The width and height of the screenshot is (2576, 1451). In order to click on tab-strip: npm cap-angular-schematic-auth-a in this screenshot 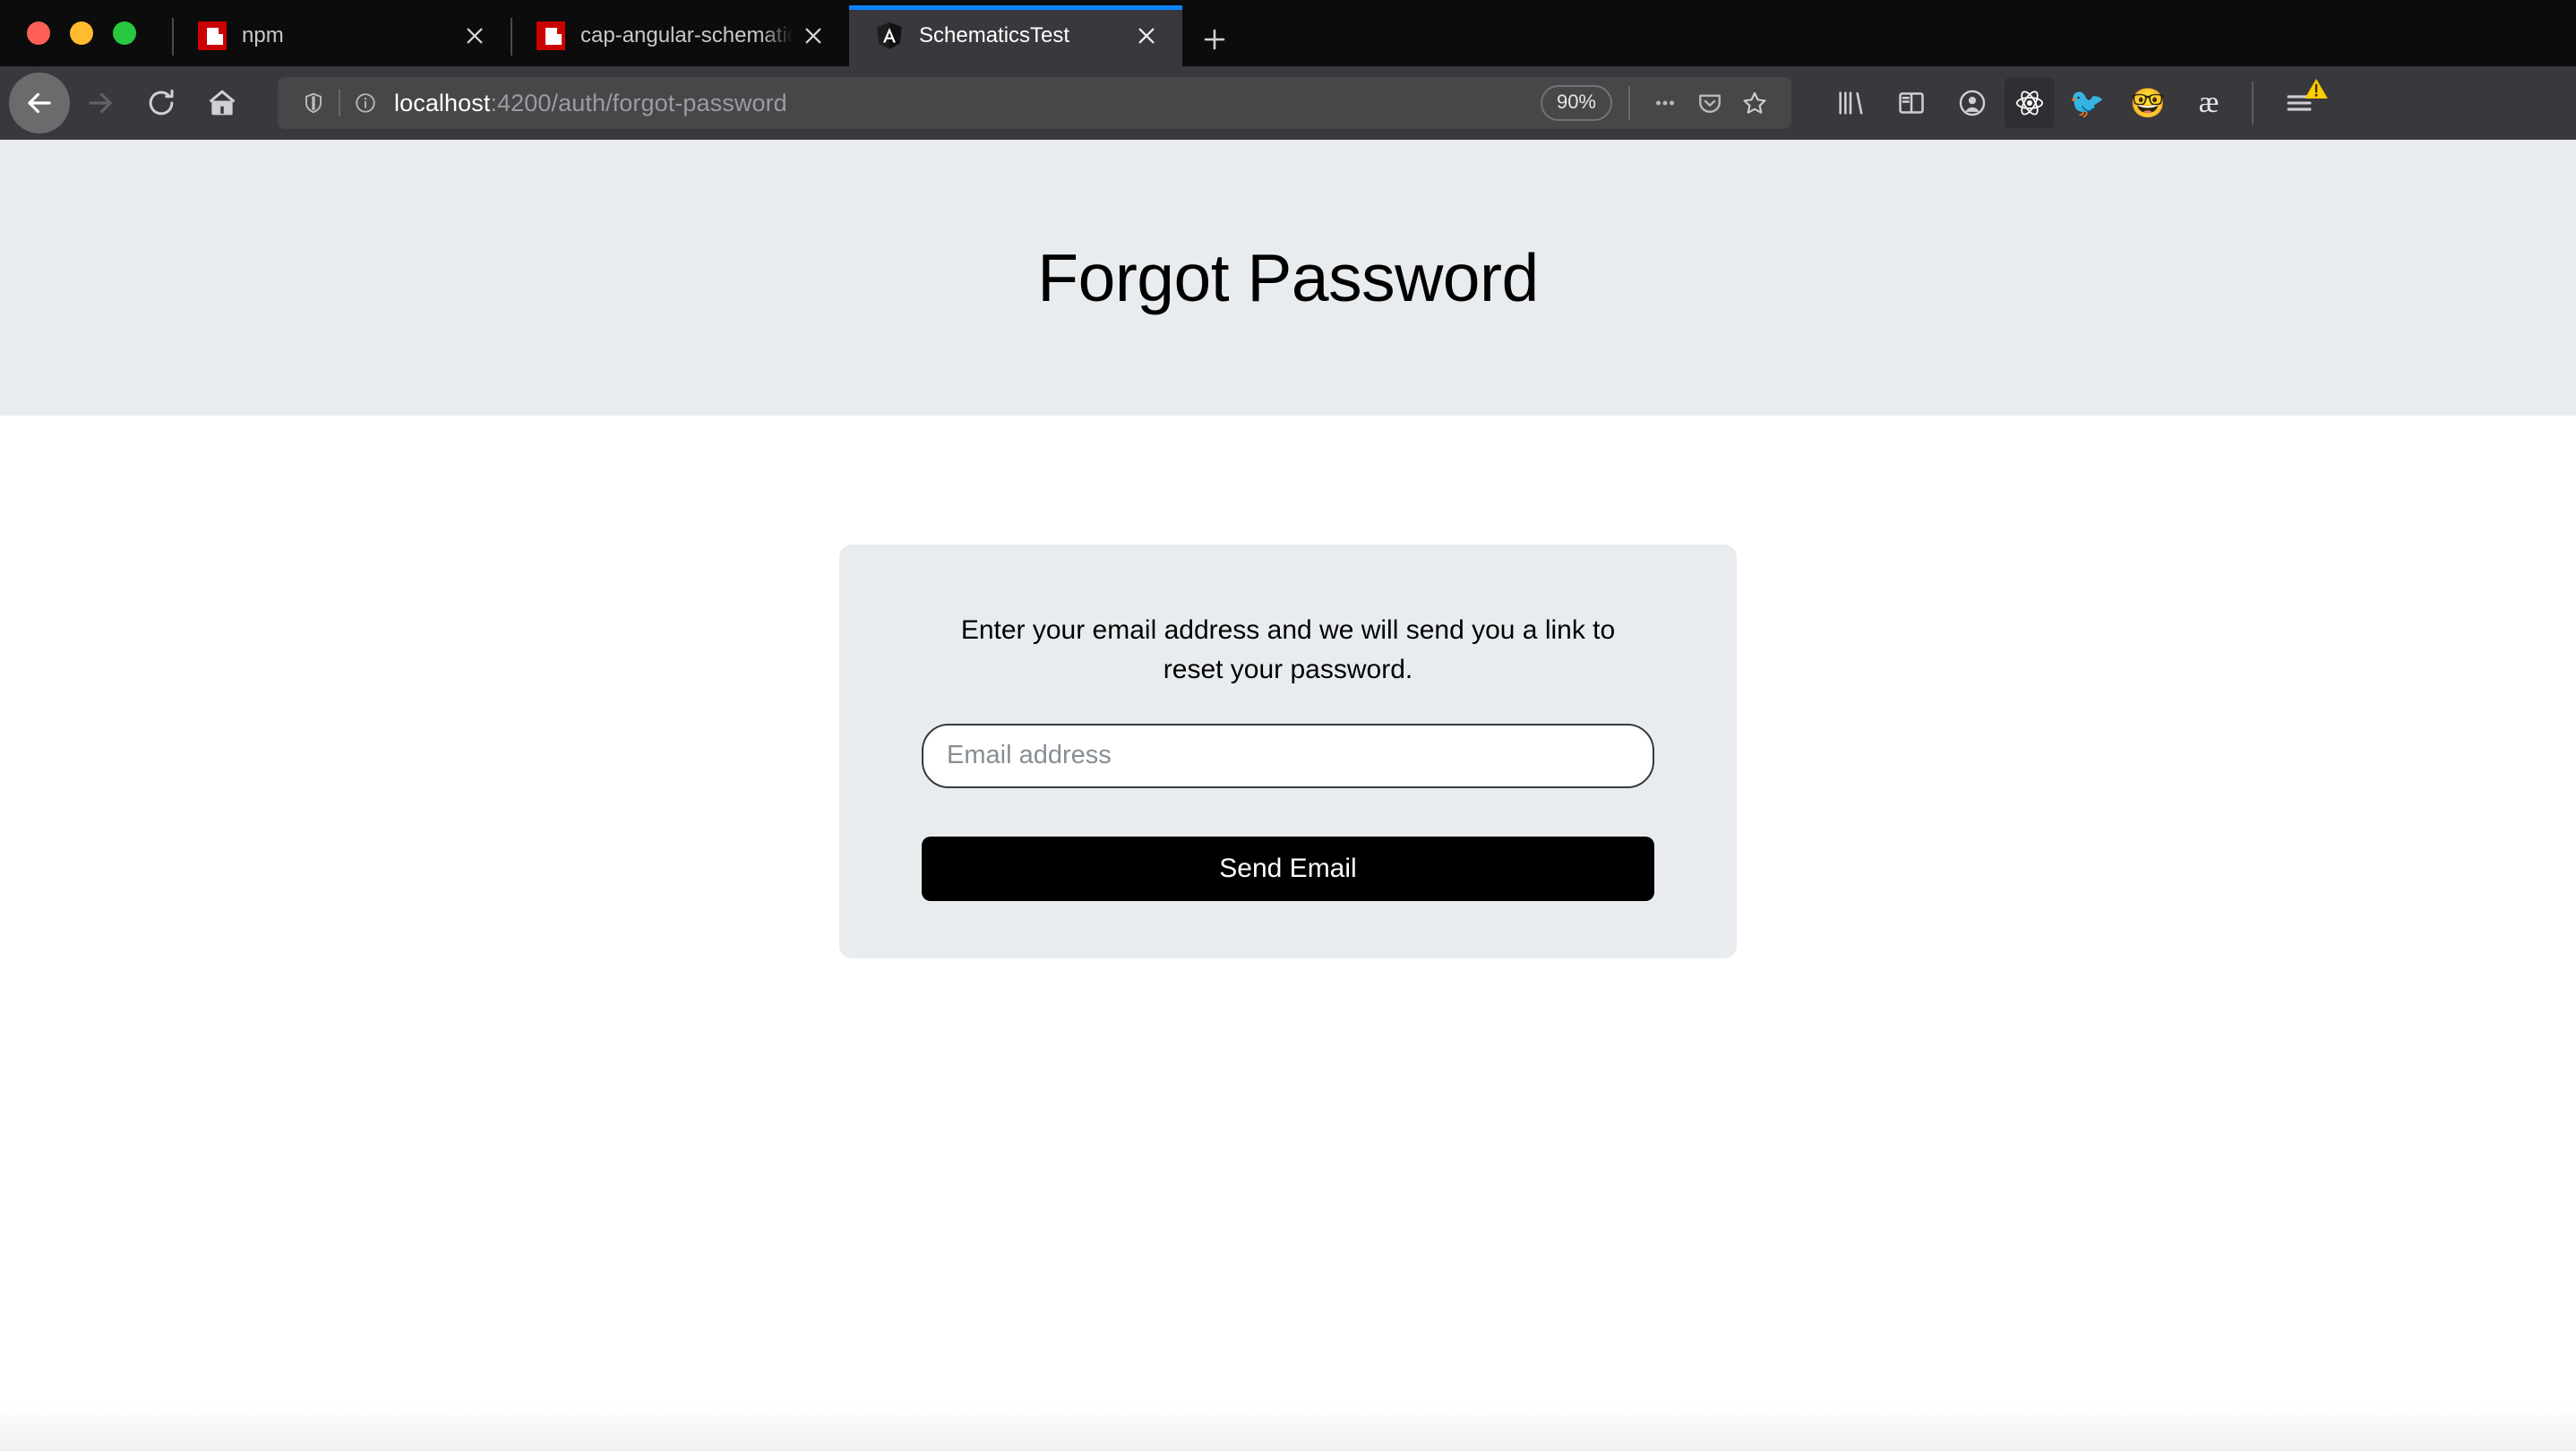, I will do `click(1288, 33)`.